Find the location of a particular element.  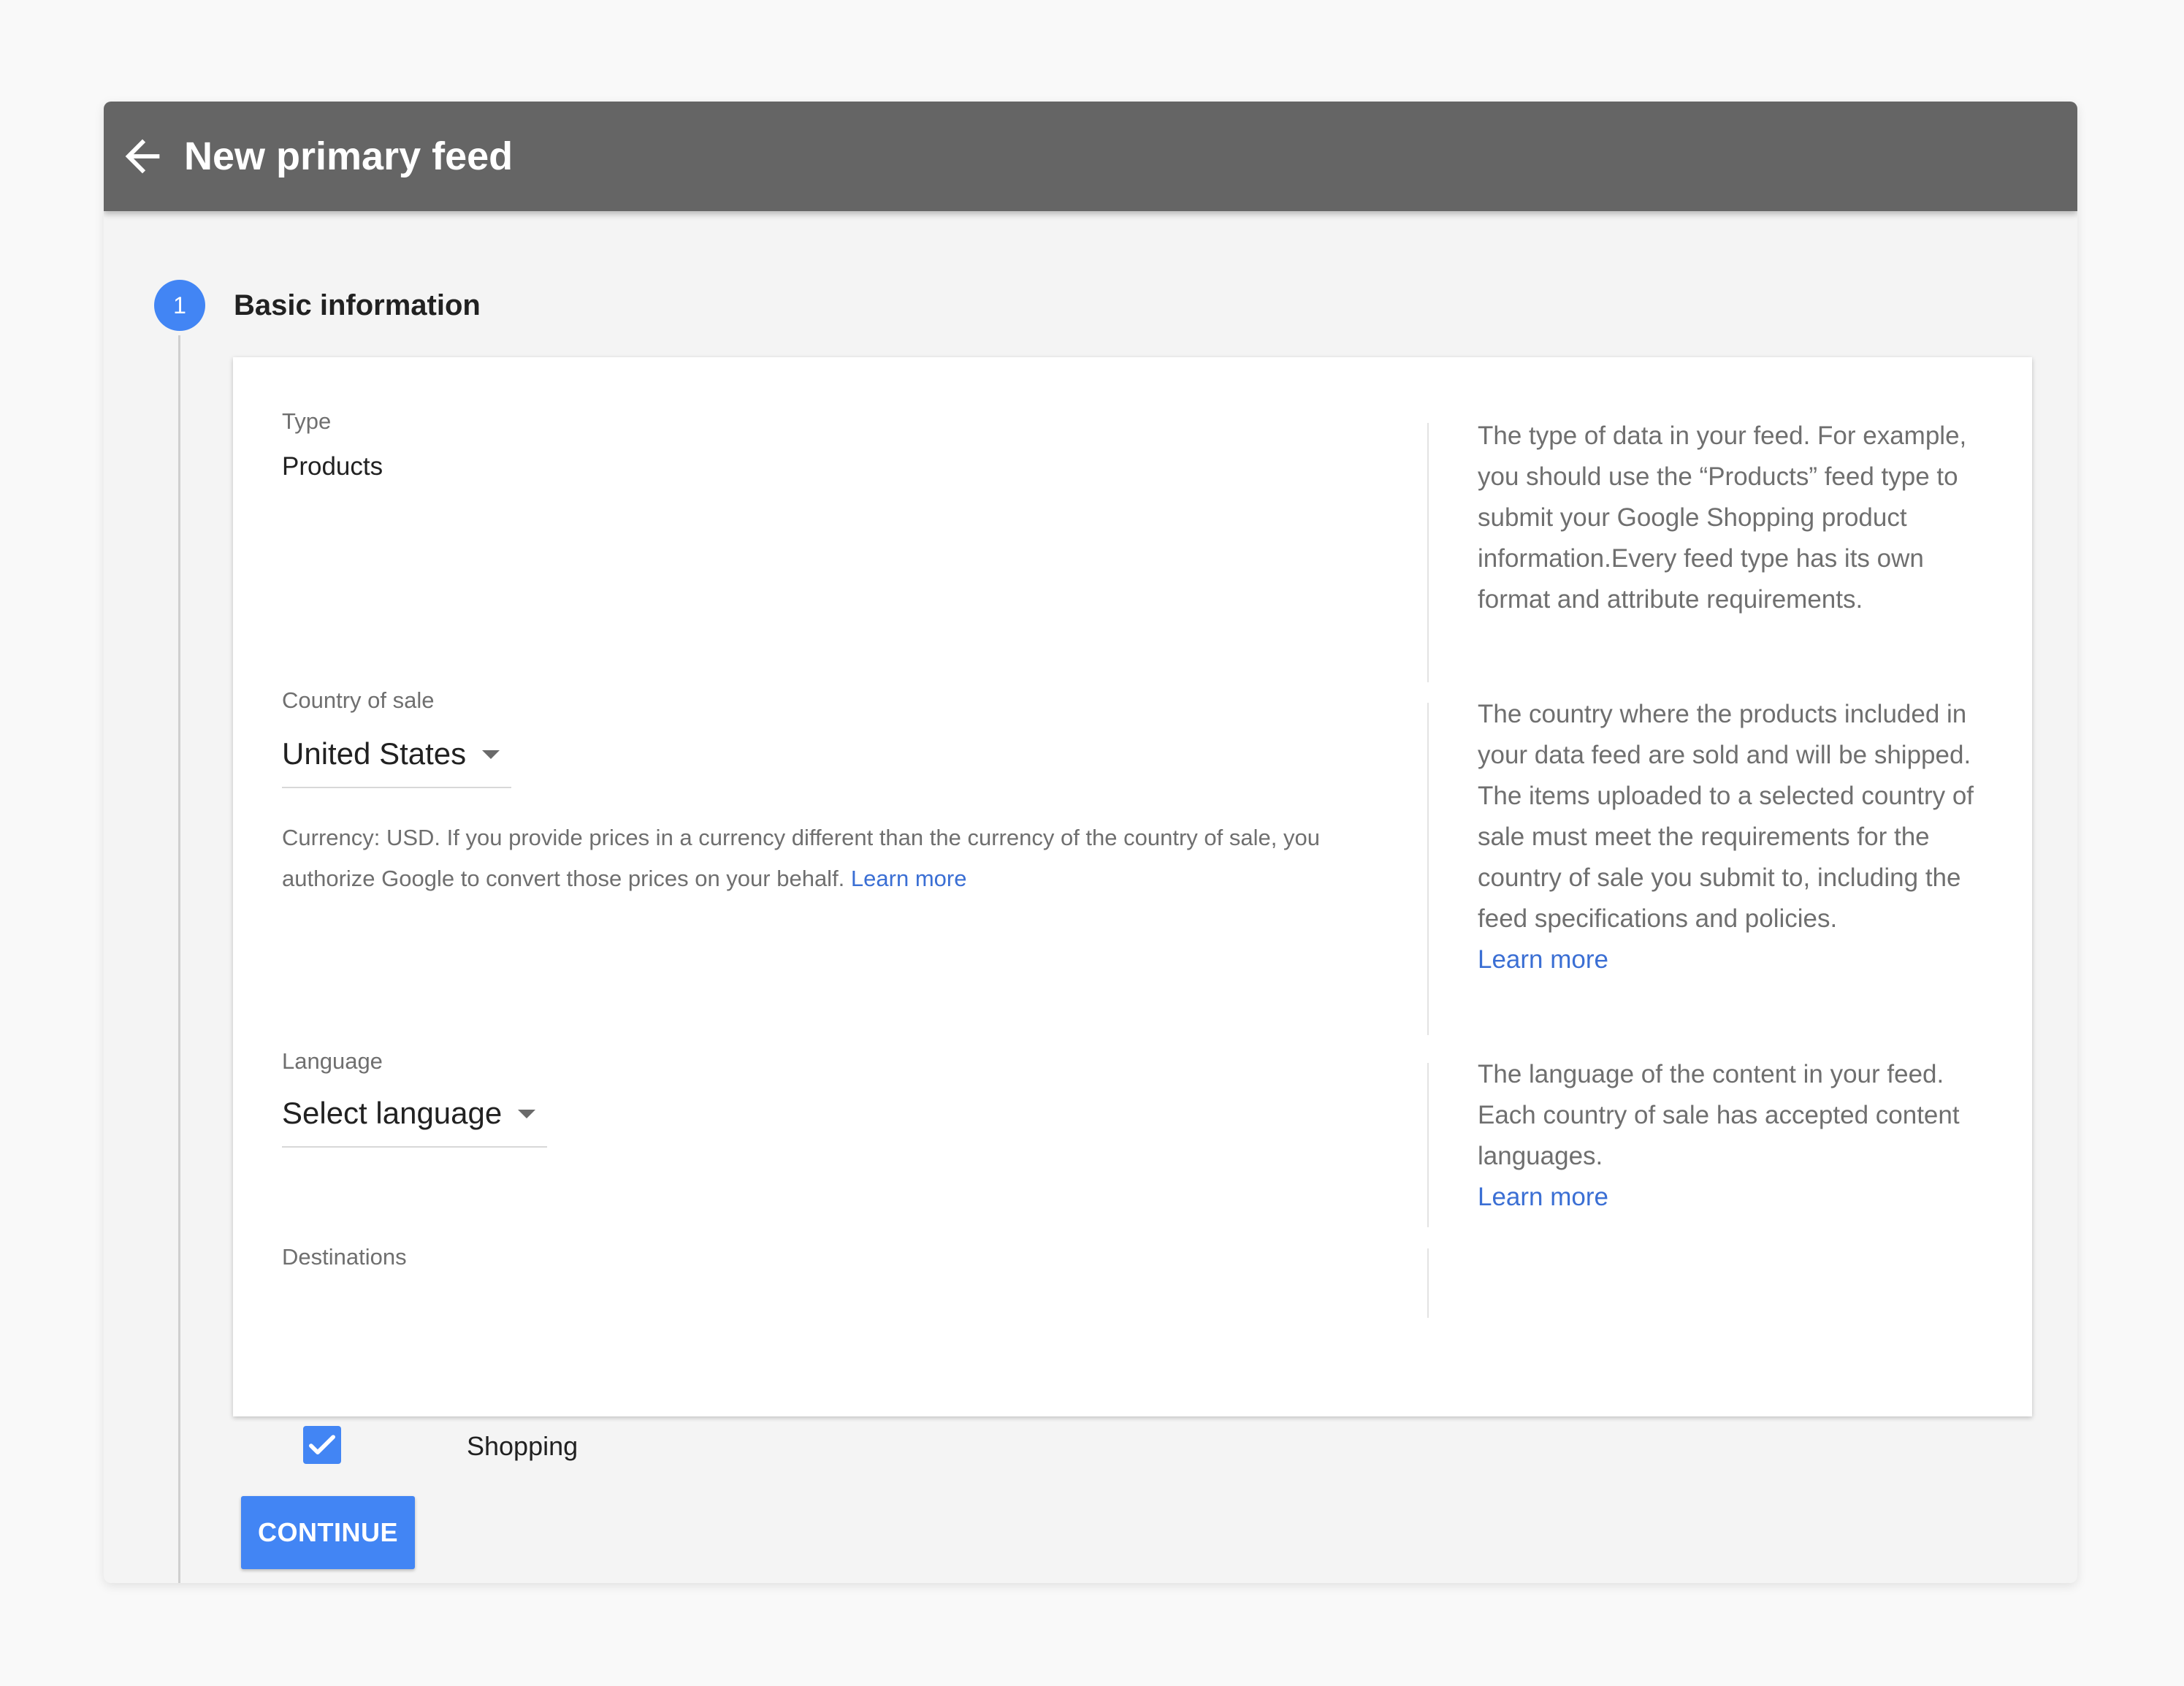

continue-button: CONTINUE is located at coordinates (328, 1532).